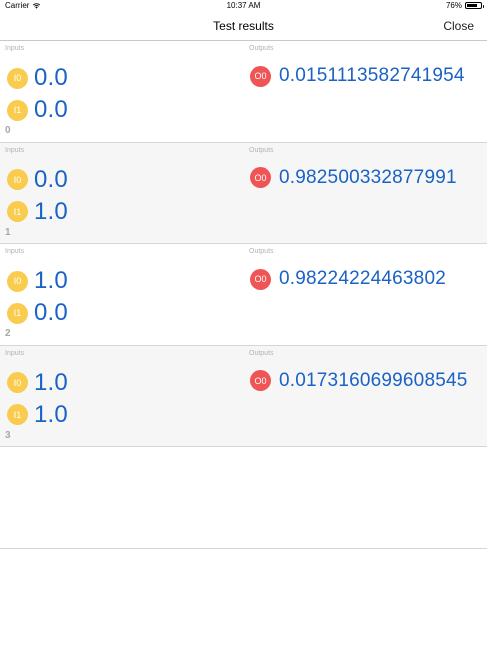 The image size is (487, 649). Describe the element at coordinates (373, 380) in the screenshot. I see `output-0-value: 0.0173160699608545` at that location.